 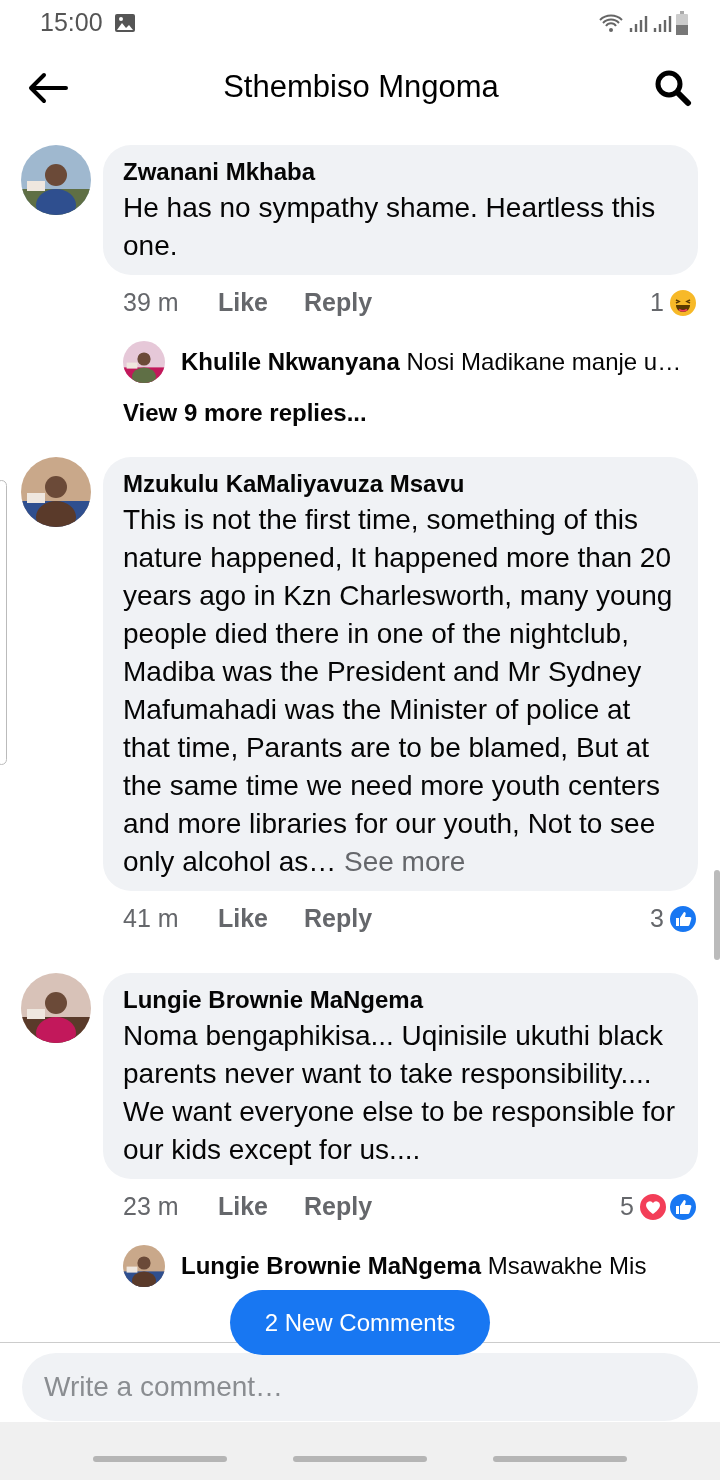 I want to click on see-more-link: See more, so click(x=405, y=861).